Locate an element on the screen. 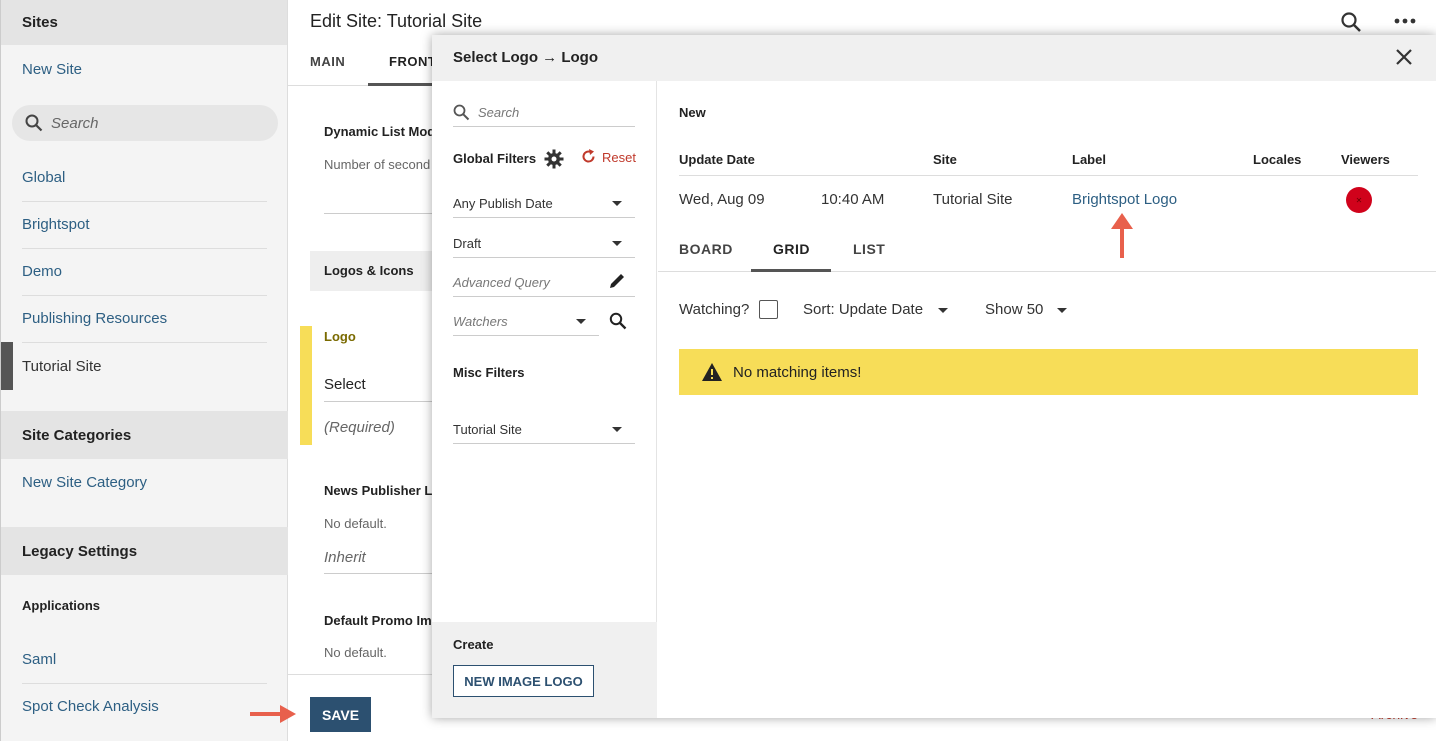 This screenshot has width=1436, height=741. new-site-link: New Site is located at coordinates (52, 69).